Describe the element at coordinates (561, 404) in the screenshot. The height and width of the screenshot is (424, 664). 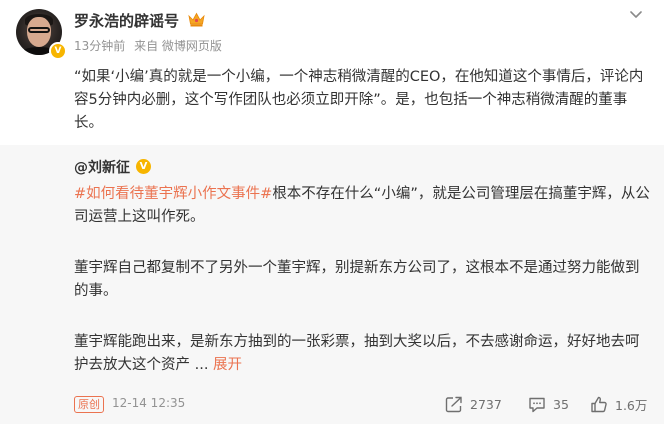
I see `comment-count: 35` at that location.